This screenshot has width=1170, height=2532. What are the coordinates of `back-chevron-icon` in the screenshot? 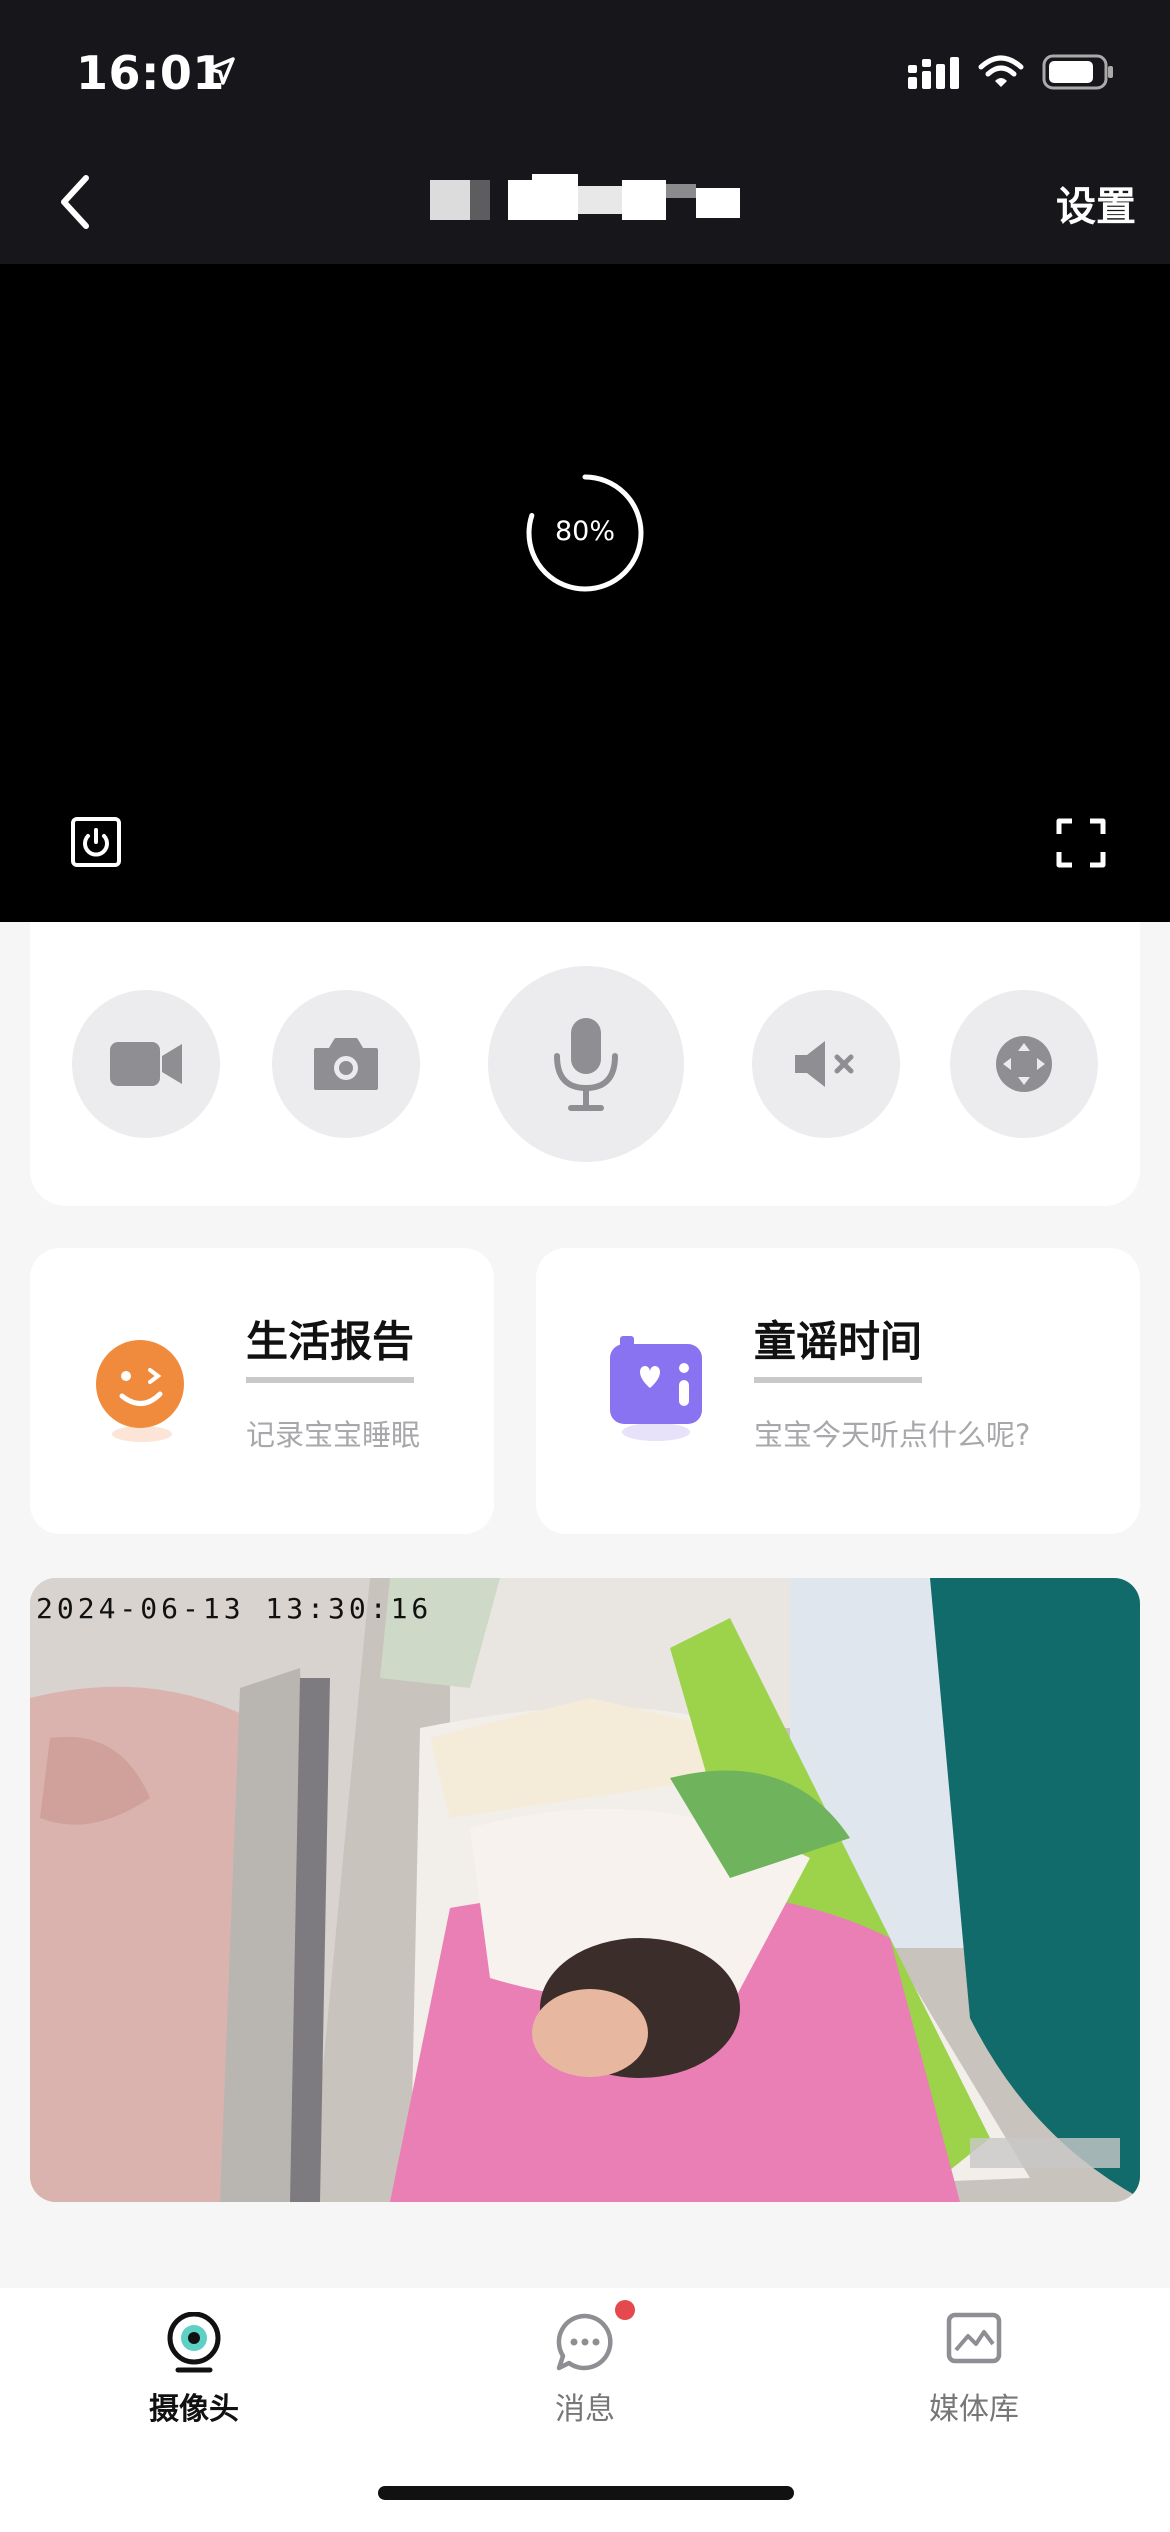 It's located at (77, 202).